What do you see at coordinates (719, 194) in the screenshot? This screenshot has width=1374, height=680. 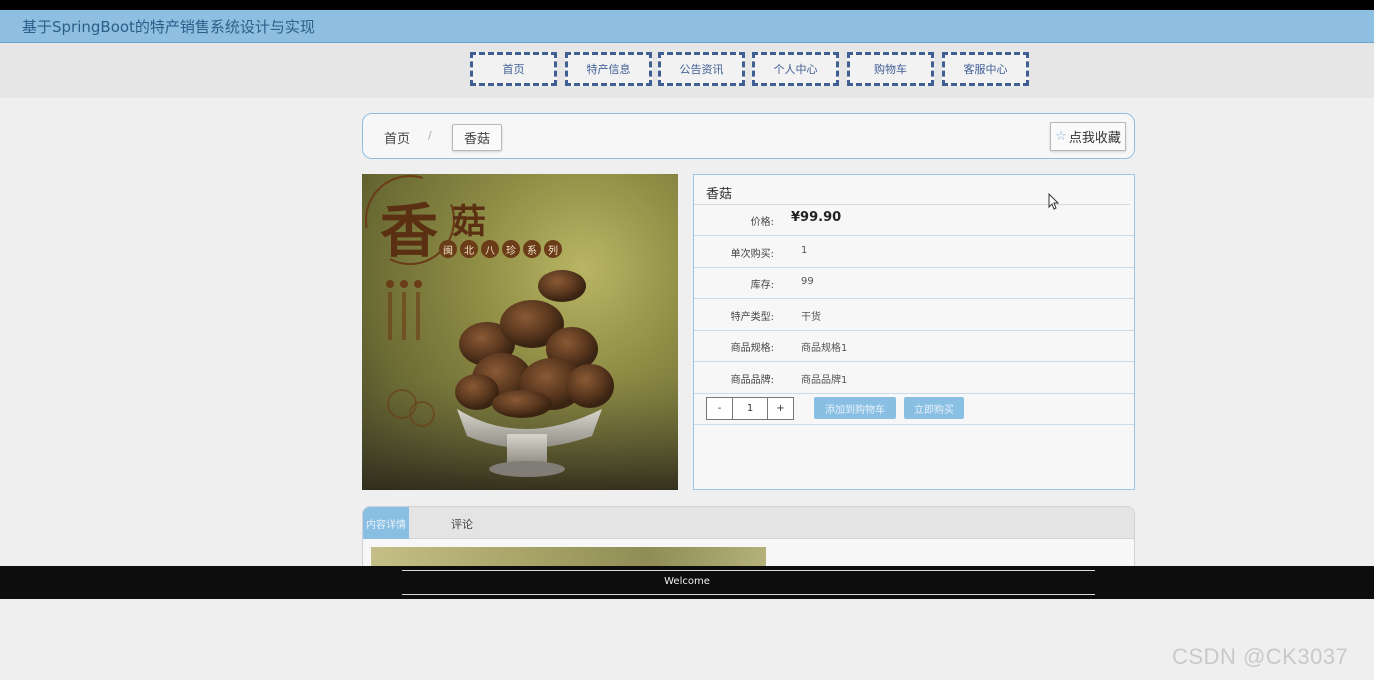 I see `product-name: 香菇` at bounding box center [719, 194].